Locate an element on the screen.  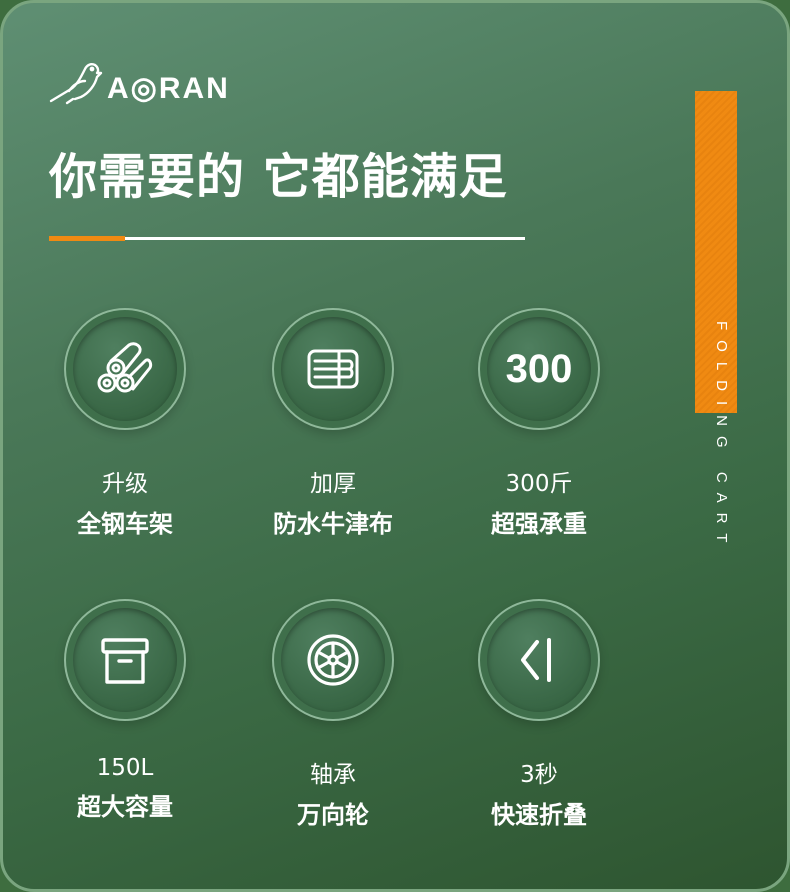
feature-line1: 升级 is located at coordinates (125, 484).